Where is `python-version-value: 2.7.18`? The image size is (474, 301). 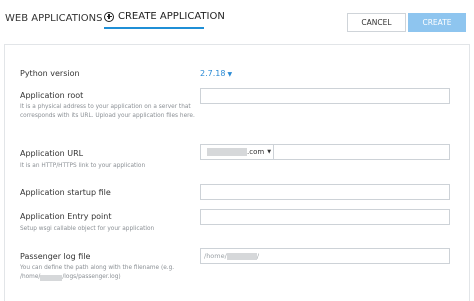 python-version-value: 2.7.18 is located at coordinates (213, 73).